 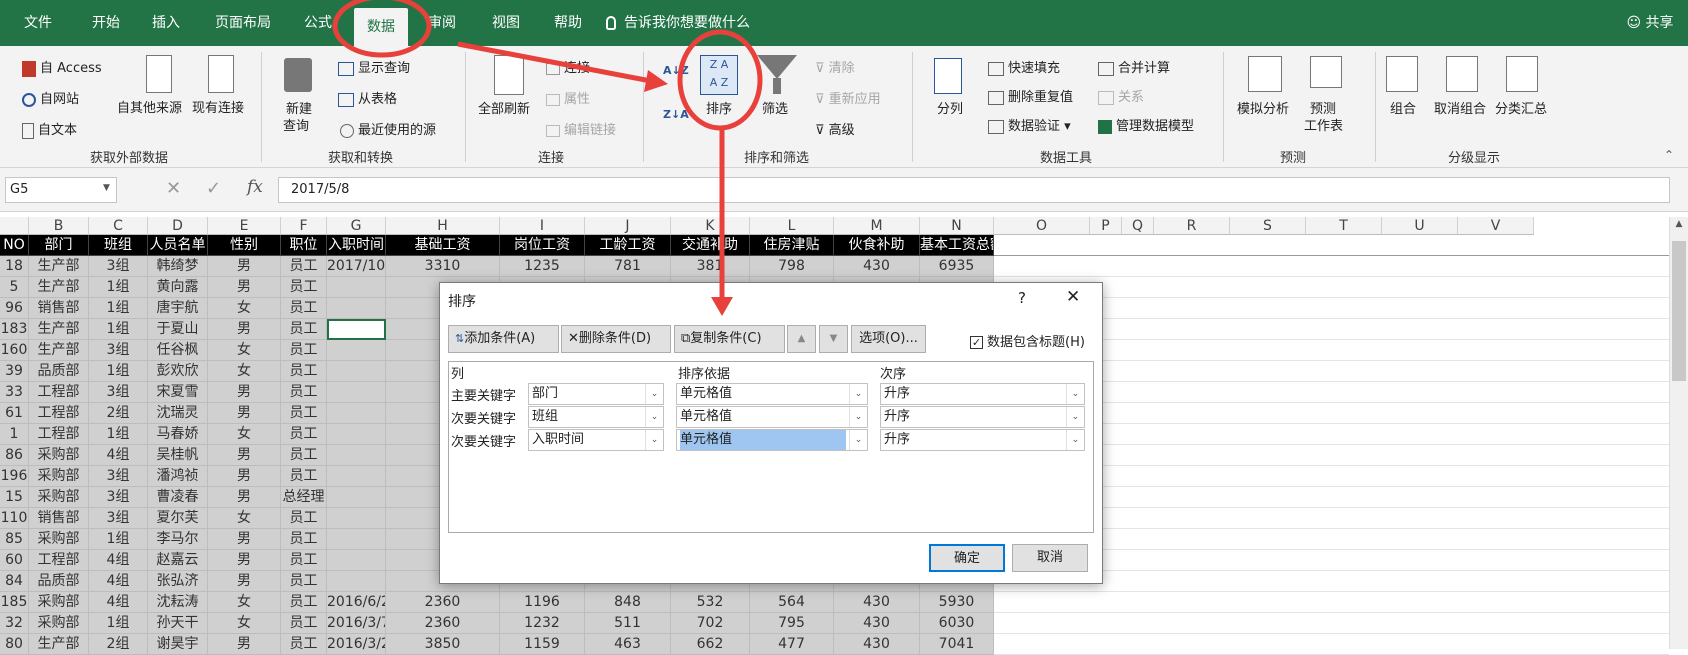 I want to click on table-cell: 7041, so click(x=957, y=644).